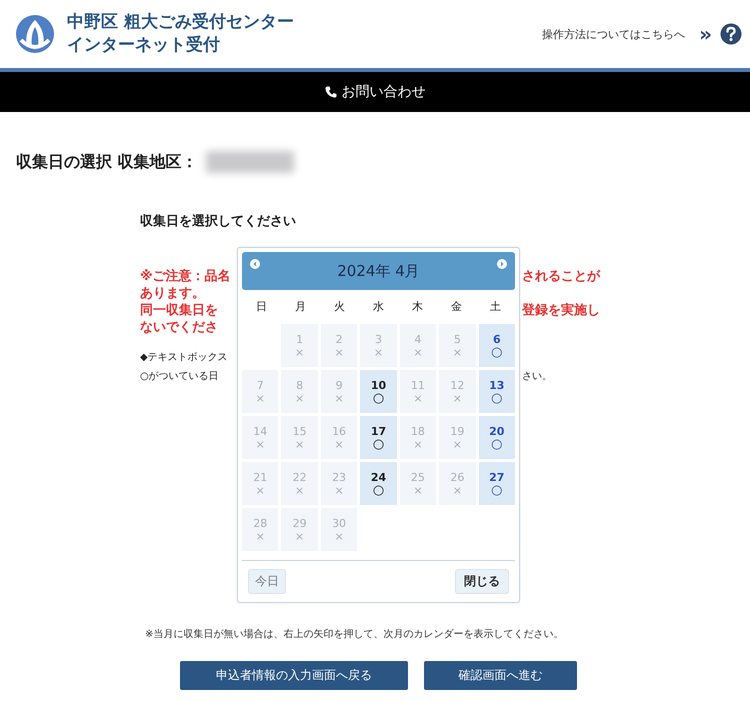  Describe the element at coordinates (330, 92) in the screenshot. I see `phone-icon` at that location.